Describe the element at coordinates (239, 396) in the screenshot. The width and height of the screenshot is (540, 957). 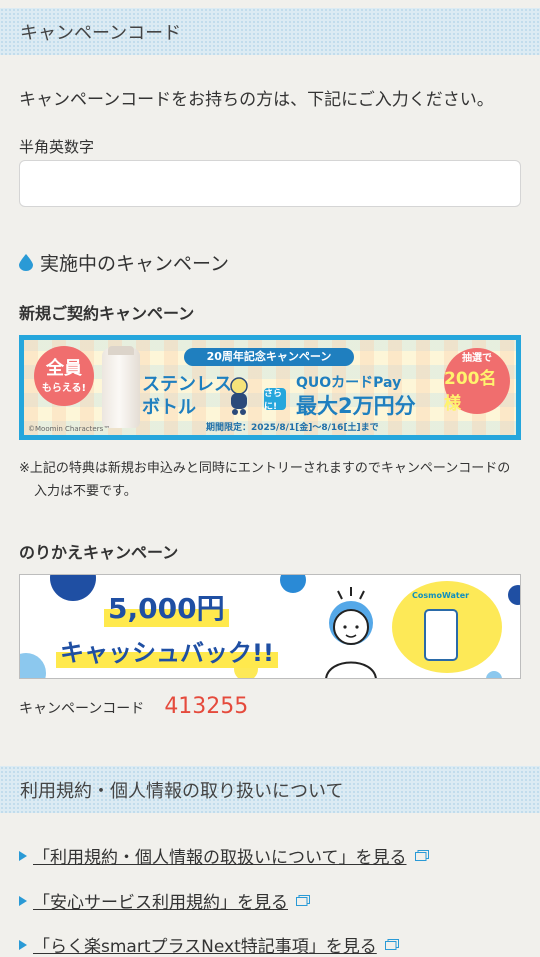
I see `moomin-character-illustration` at that location.